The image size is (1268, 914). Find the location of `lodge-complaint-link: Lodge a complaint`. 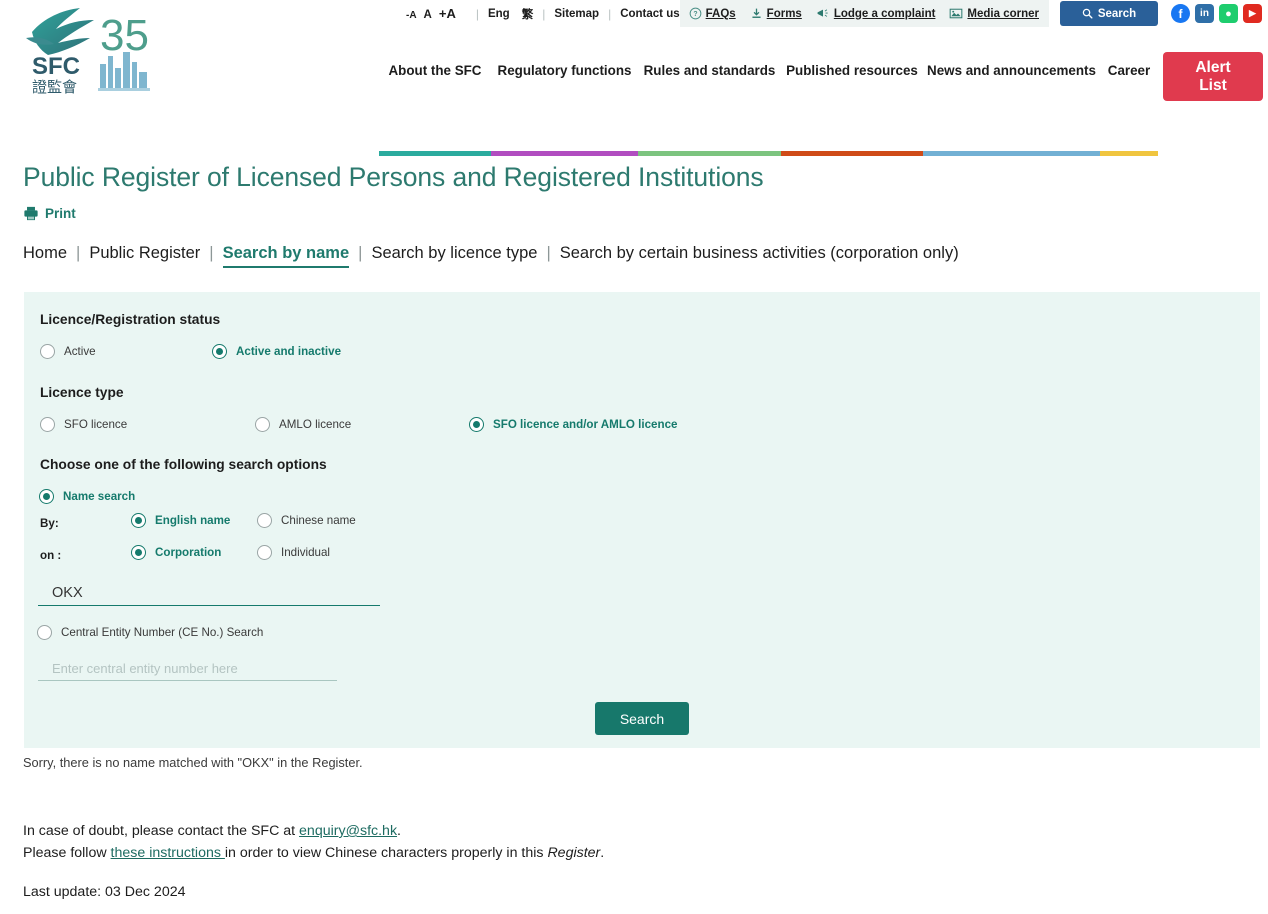

lodge-complaint-link: Lodge a complaint is located at coordinates (876, 13).